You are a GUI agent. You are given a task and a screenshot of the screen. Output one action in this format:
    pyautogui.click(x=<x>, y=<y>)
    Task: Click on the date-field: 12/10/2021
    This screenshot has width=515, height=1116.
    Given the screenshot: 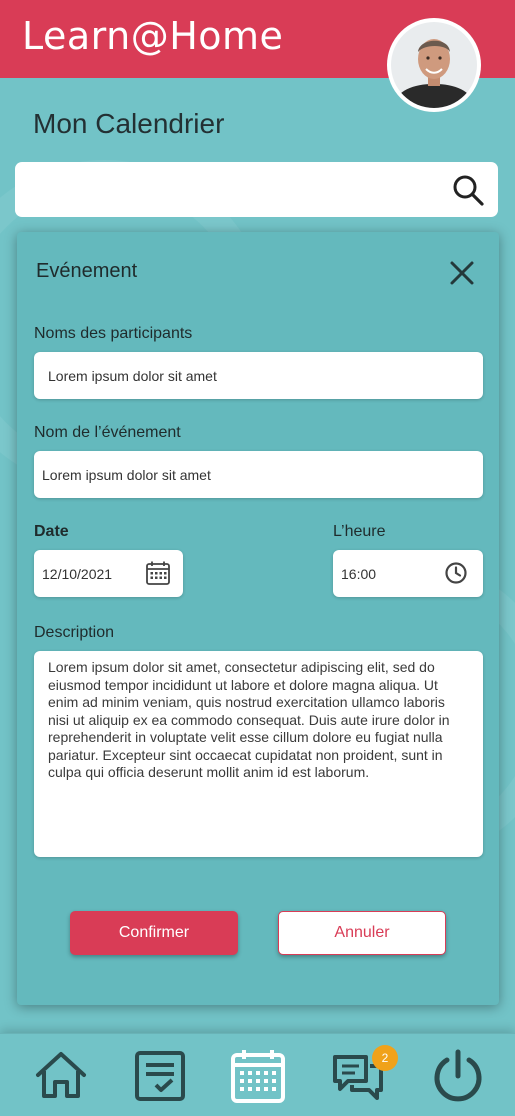 What is the action you would take?
    pyautogui.click(x=108, y=573)
    